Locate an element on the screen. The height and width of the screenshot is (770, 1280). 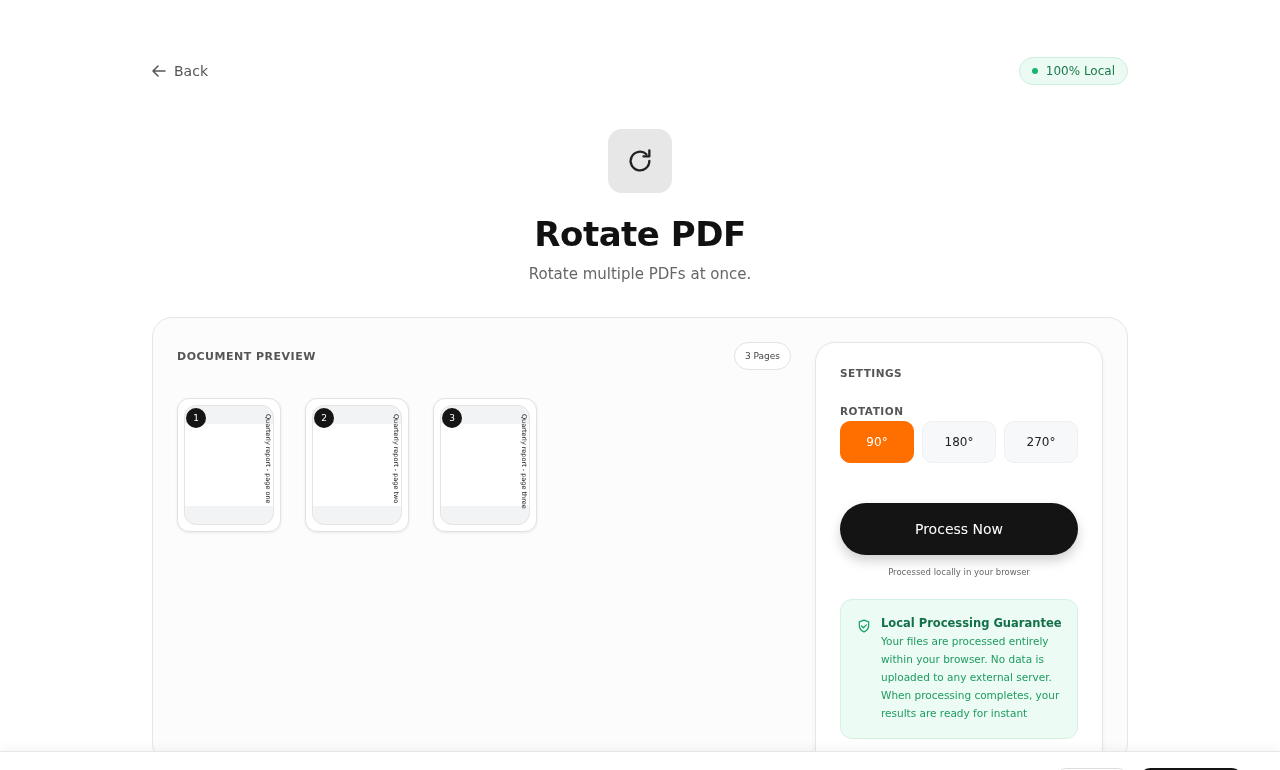
rotation-label: ROTATION is located at coordinates (872, 411).